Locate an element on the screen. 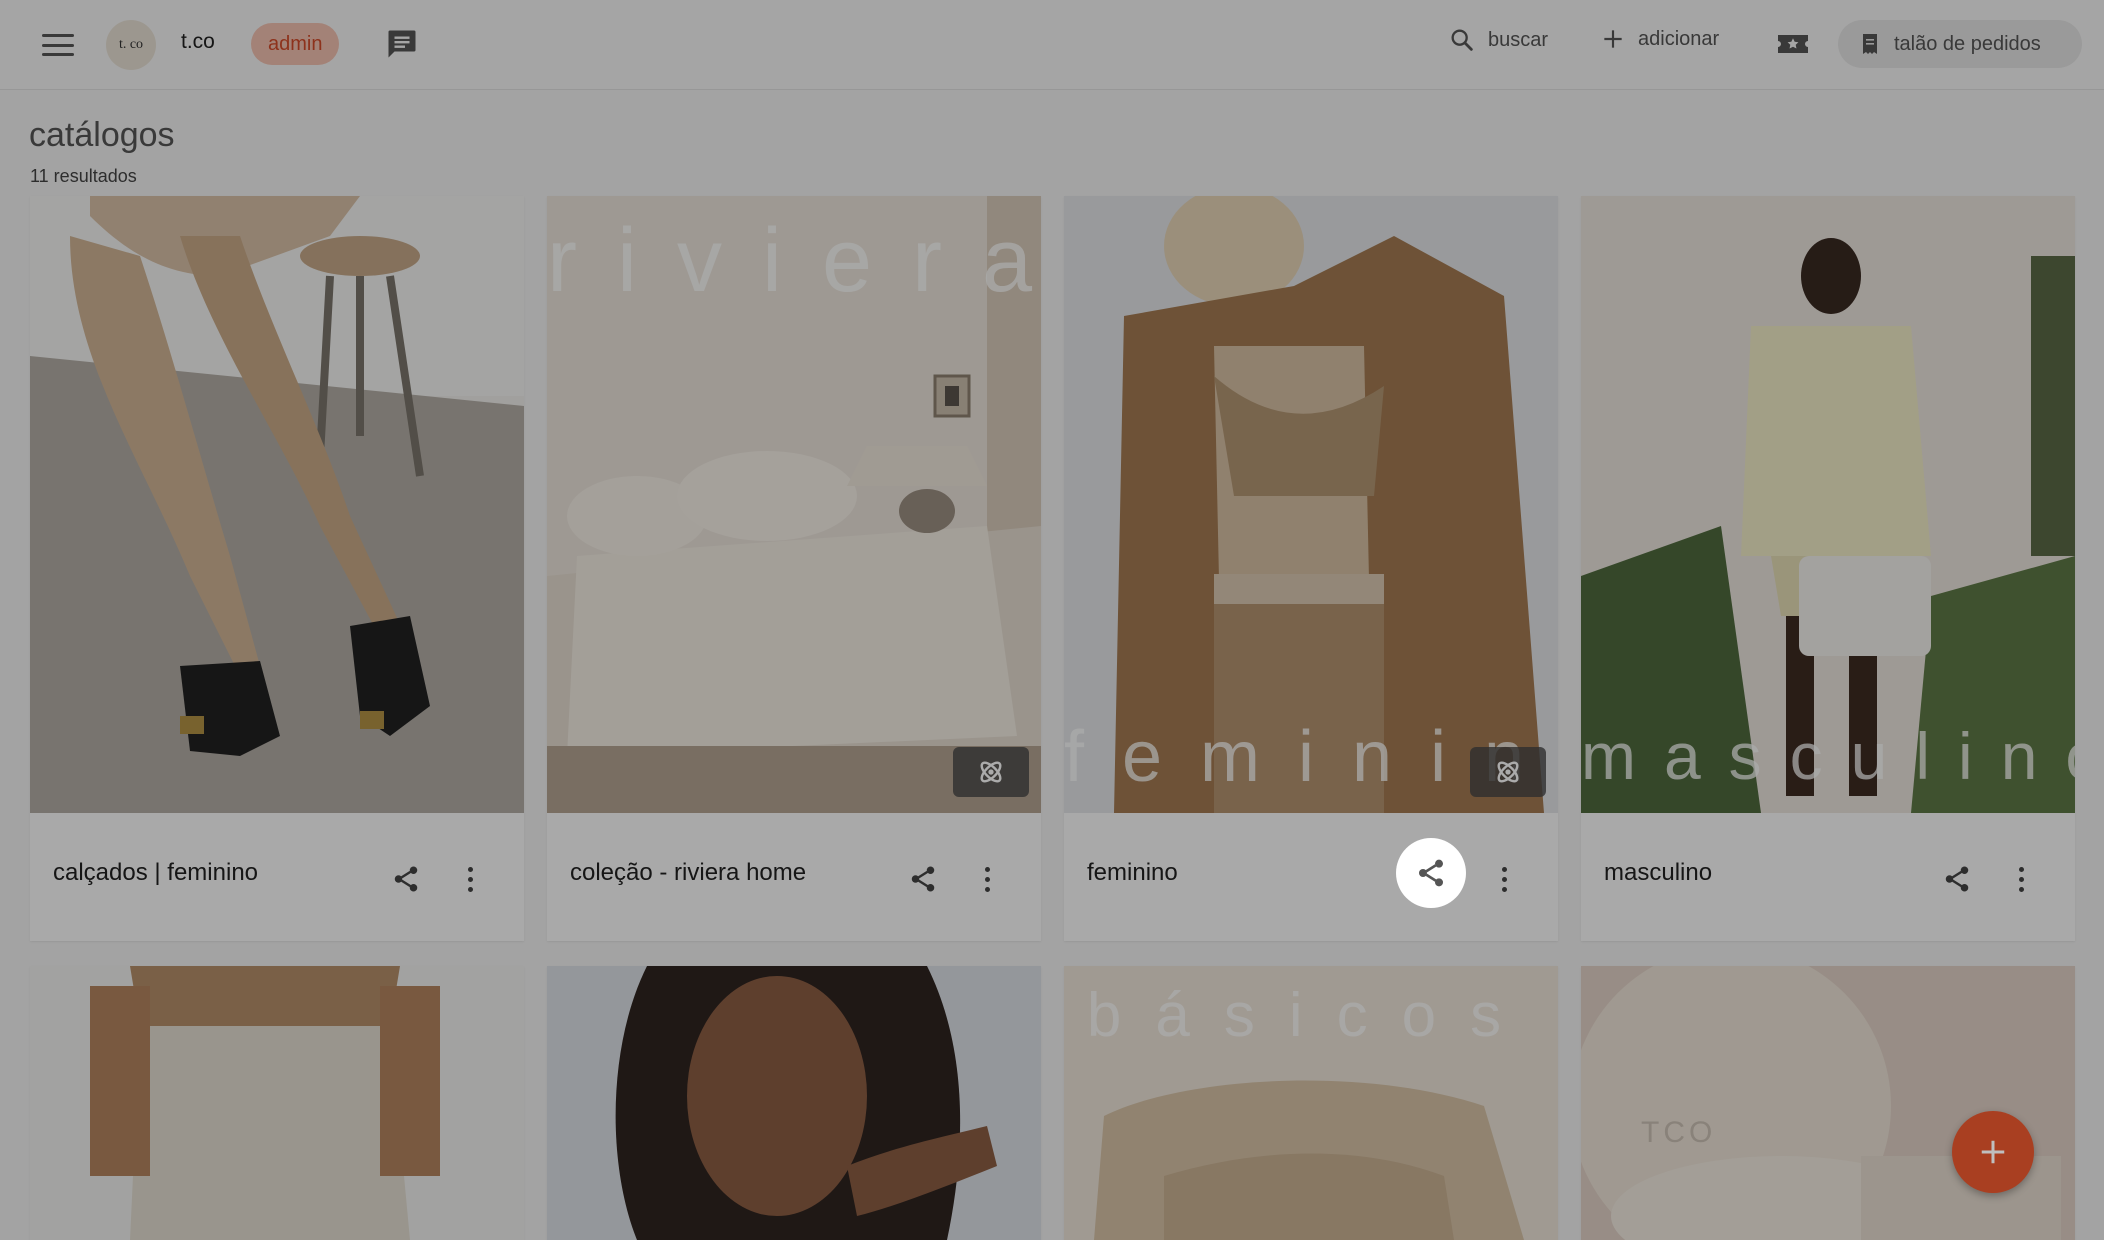 Image resolution: width=2104 pixels, height=1240 pixels. order-book-button: talão de pedidos is located at coordinates (1960, 44).